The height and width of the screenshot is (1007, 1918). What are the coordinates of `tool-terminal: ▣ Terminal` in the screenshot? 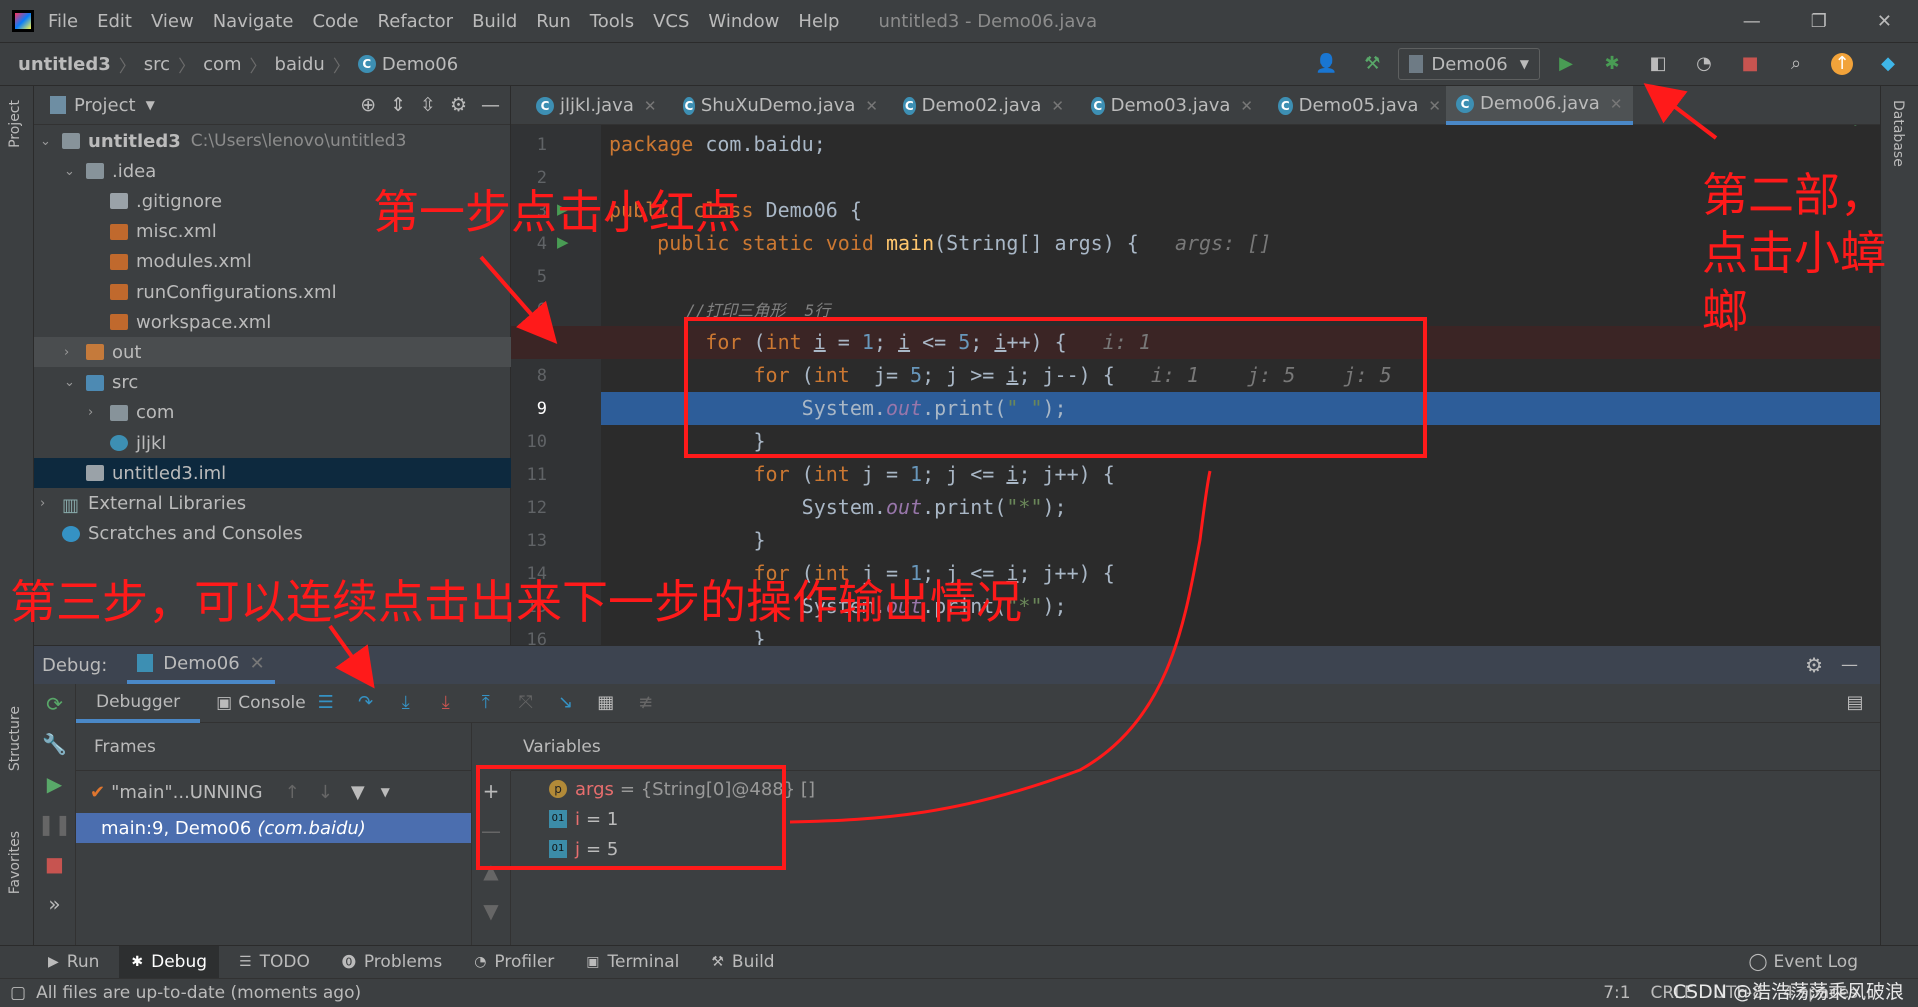 It's located at (632, 962).